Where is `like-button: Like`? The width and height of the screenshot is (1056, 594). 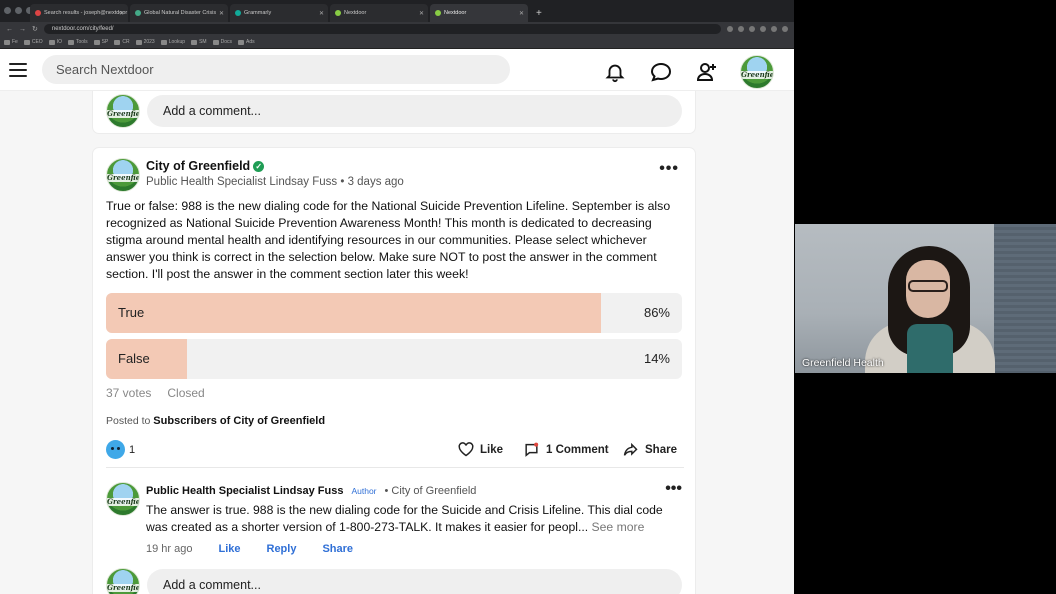 like-button: Like is located at coordinates (480, 449).